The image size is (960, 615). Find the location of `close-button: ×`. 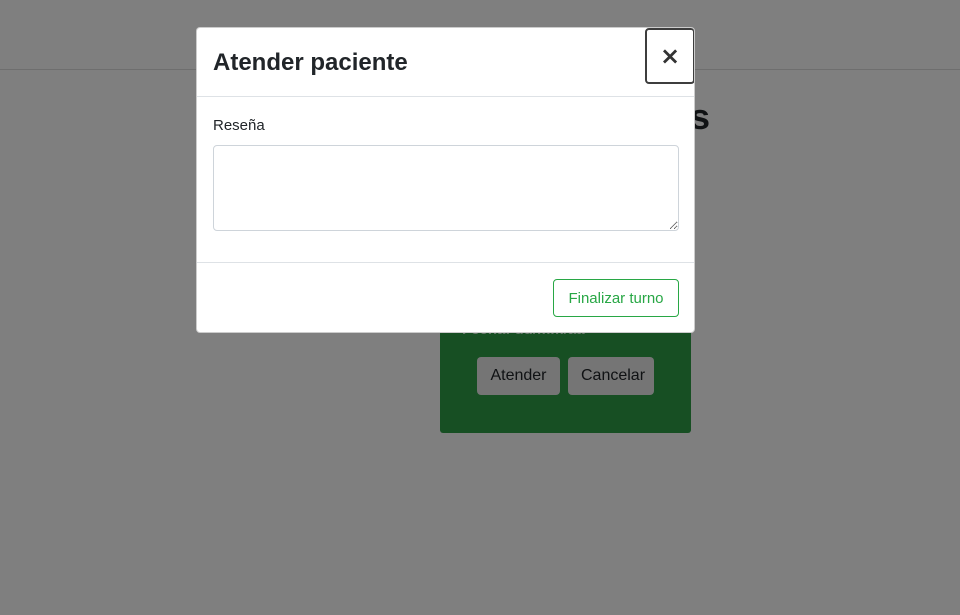

close-button: × is located at coordinates (669, 56).